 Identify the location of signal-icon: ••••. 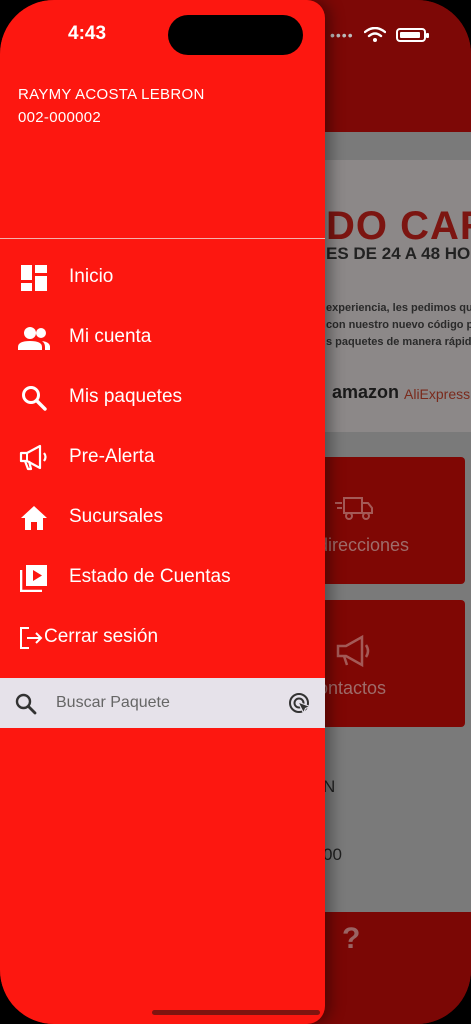
(342, 35).